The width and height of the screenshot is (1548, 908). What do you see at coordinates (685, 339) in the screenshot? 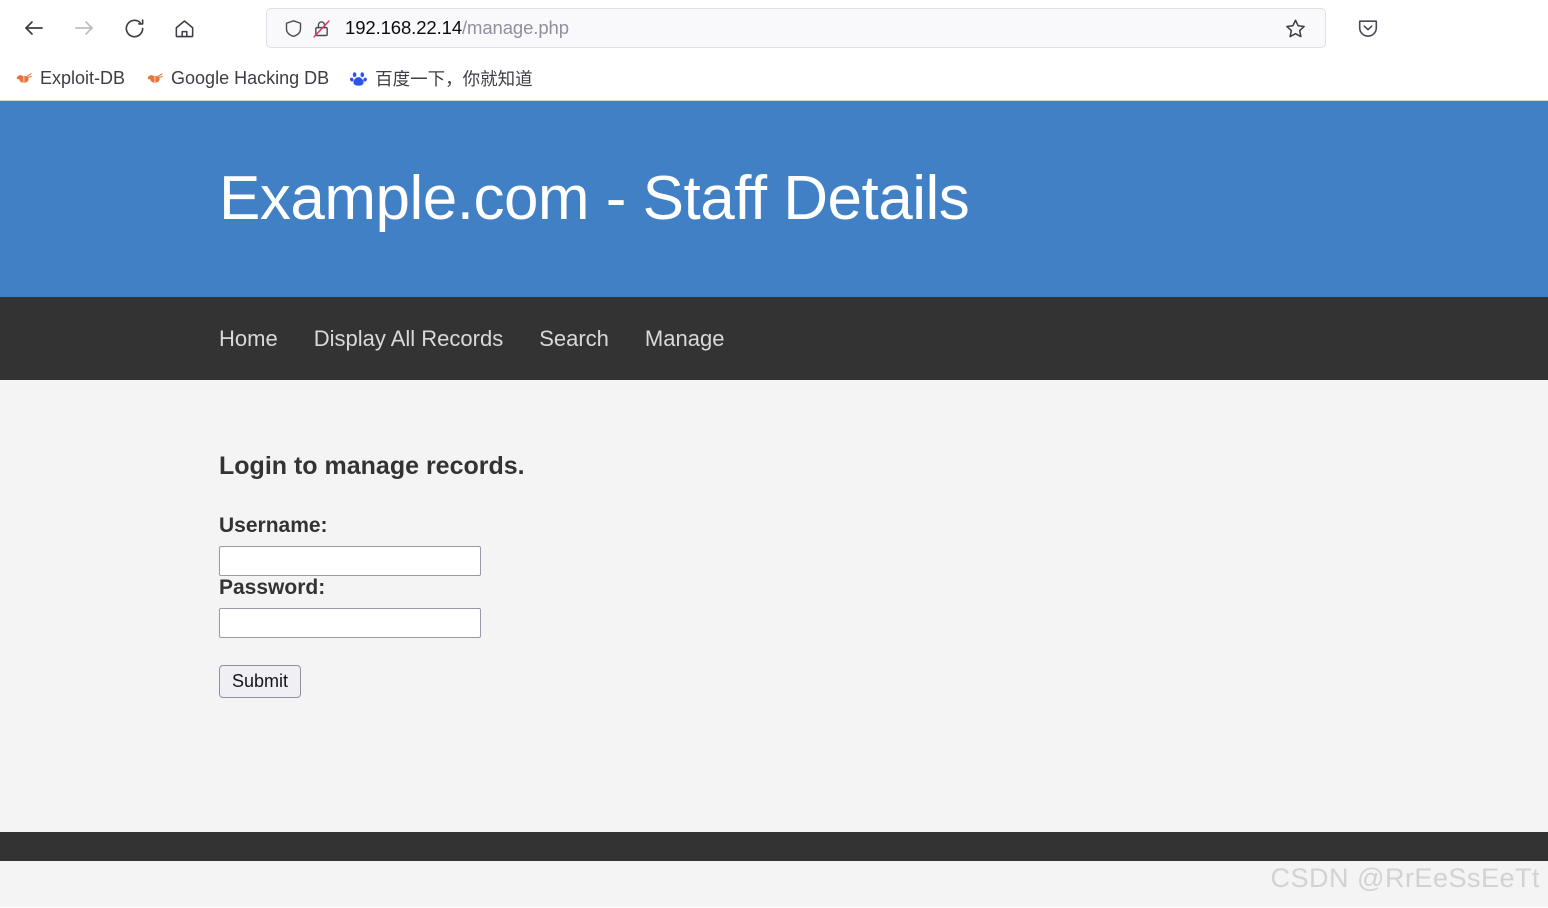
I see `nav-item-manage: Manage` at bounding box center [685, 339].